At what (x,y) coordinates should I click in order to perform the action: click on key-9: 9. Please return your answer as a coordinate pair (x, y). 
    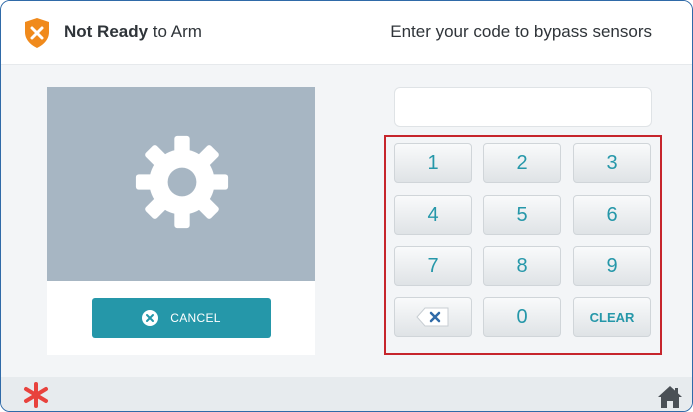
    Looking at the image, I should click on (612, 266).